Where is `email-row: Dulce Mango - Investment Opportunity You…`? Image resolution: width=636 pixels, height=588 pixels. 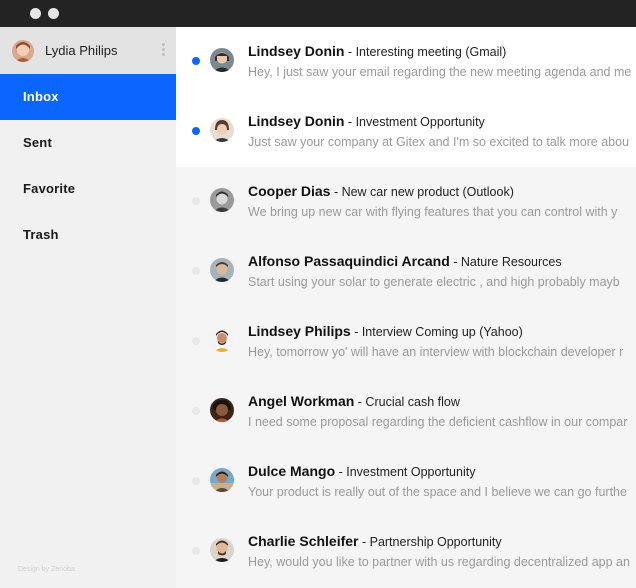 email-row: Dulce Mango - Investment Opportunity You… is located at coordinates (406, 482).